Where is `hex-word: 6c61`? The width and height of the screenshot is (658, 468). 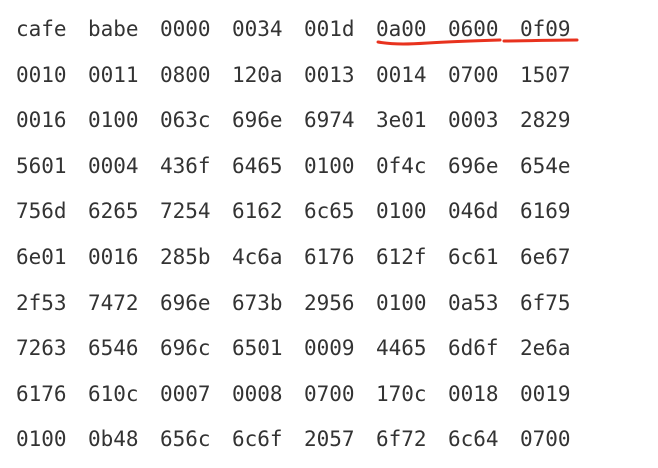 hex-word: 6c61 is located at coordinates (473, 256).